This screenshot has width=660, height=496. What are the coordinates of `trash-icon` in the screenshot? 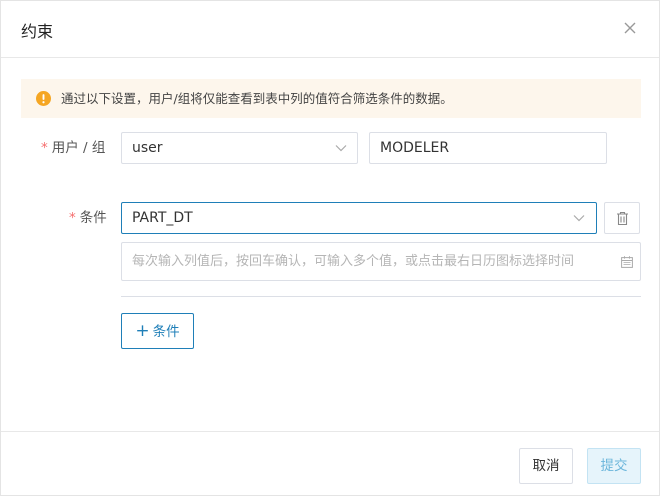 It's located at (622, 218).